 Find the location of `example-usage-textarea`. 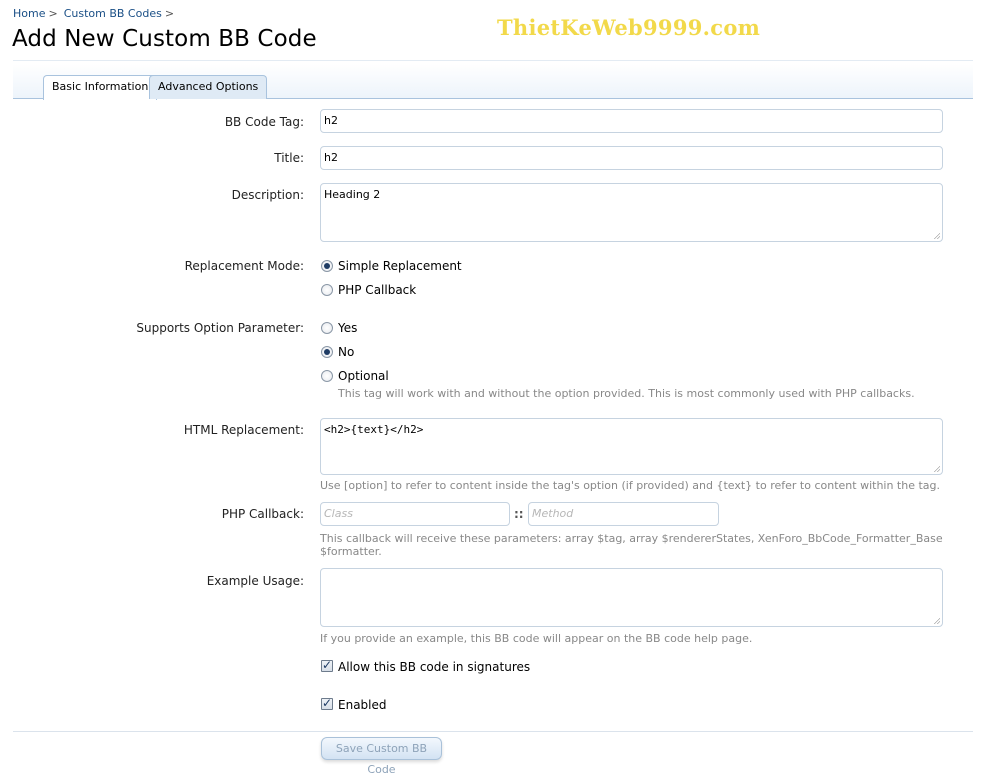

example-usage-textarea is located at coordinates (631, 597).